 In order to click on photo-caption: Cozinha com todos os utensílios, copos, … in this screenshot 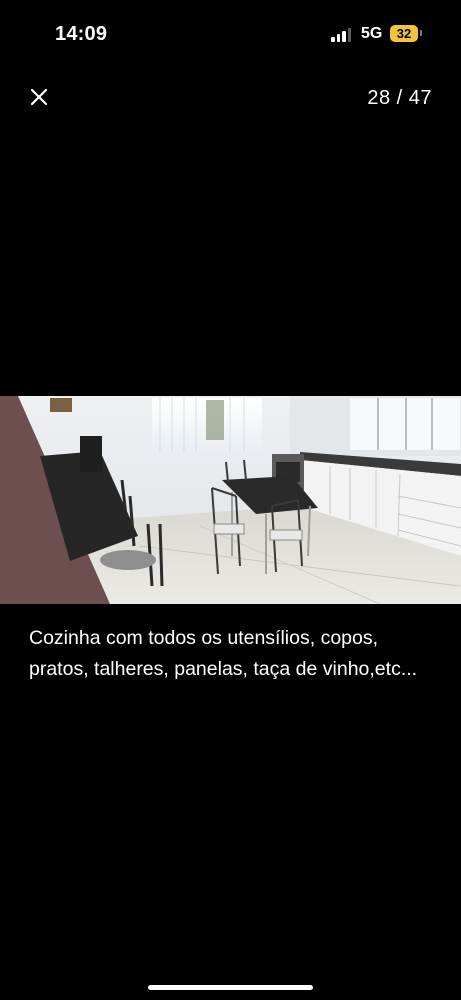, I will do `click(223, 653)`.